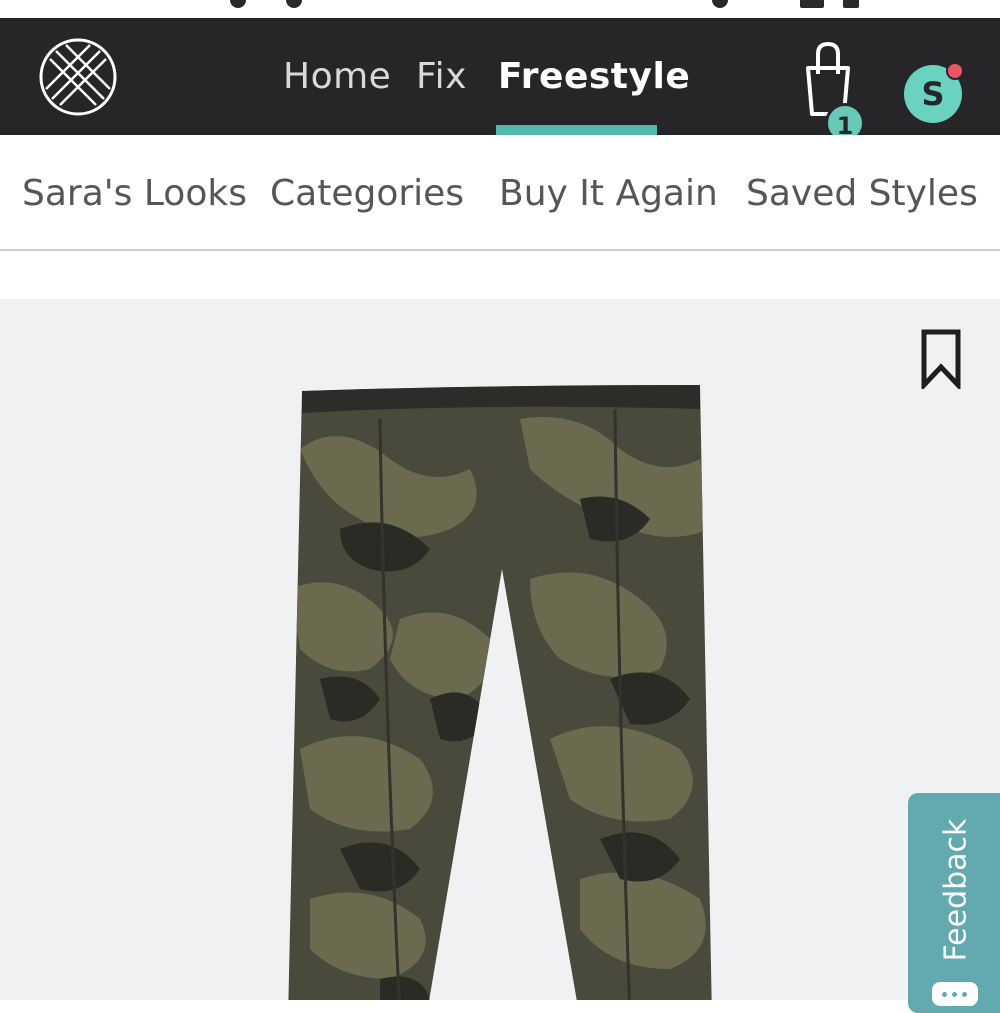 The width and height of the screenshot is (1000, 1013). What do you see at coordinates (367, 193) in the screenshot?
I see `subnav-categories: Categories` at bounding box center [367, 193].